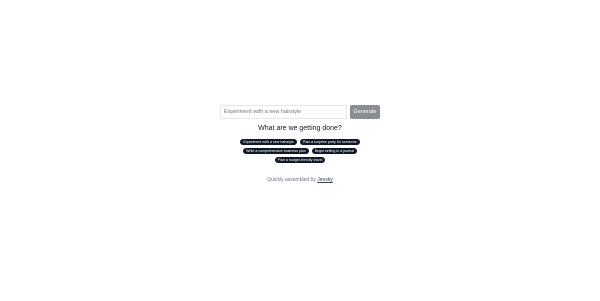  I want to click on suggestion-chip: Write a comprehensive business plan, so click(276, 151).